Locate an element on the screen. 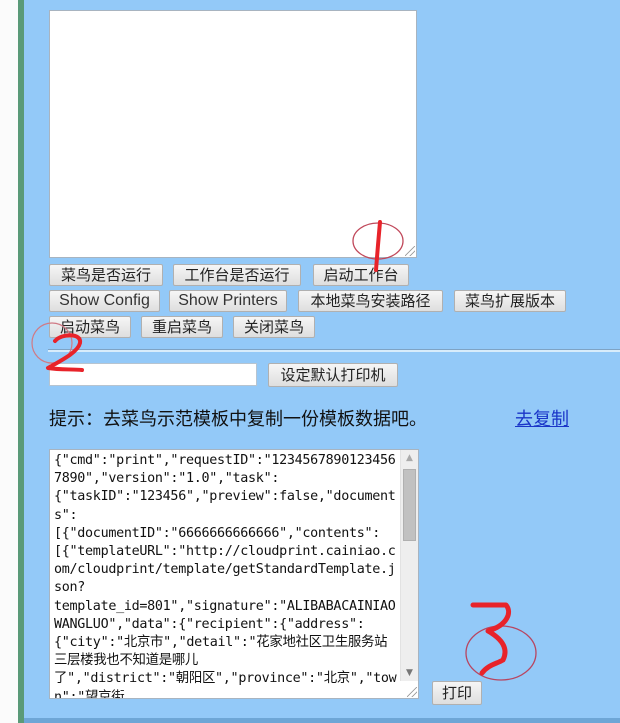 The width and height of the screenshot is (620, 723). go-copy-link: 去复制 is located at coordinates (542, 418).